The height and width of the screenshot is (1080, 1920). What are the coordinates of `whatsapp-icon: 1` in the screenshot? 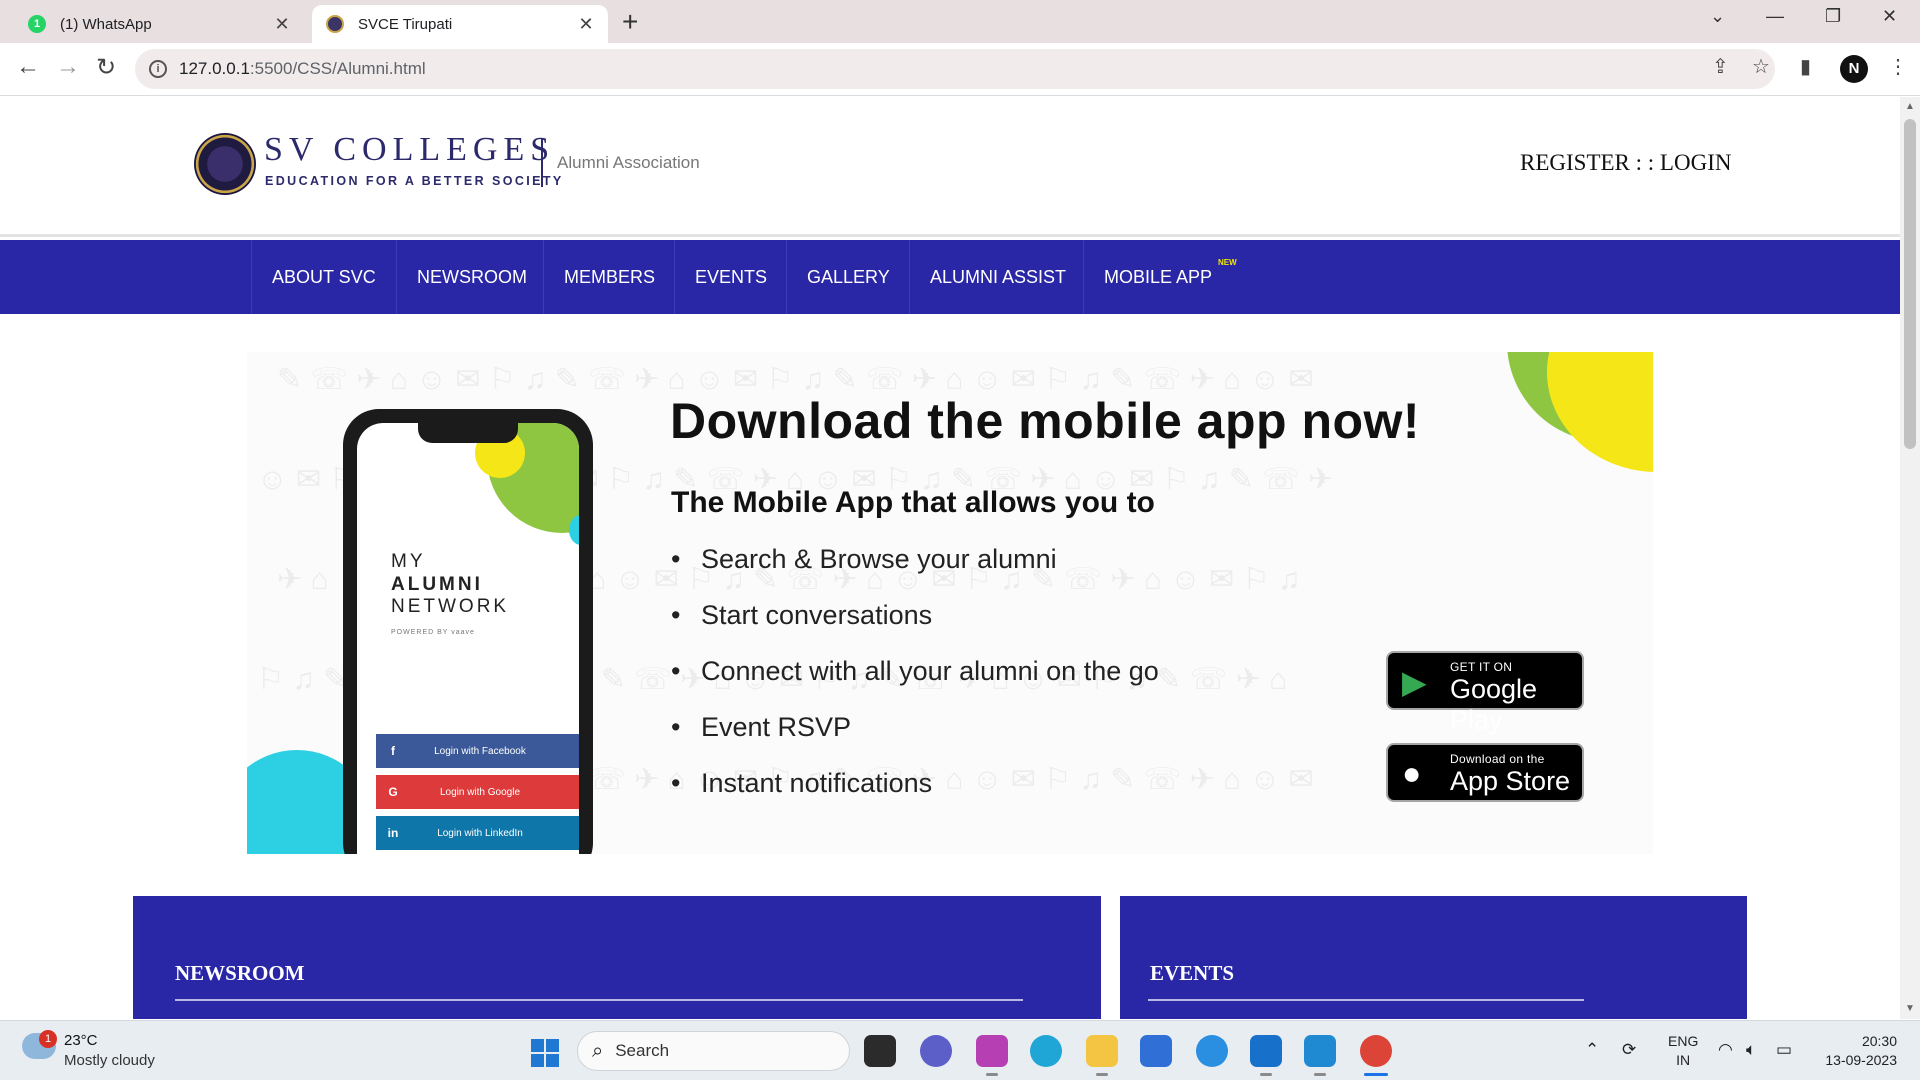 It's located at (37, 24).